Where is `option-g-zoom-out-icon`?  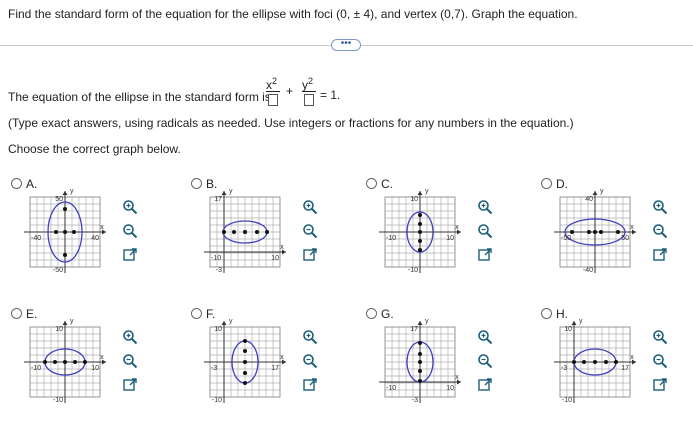 option-g-zoom-out-icon is located at coordinates (485, 361).